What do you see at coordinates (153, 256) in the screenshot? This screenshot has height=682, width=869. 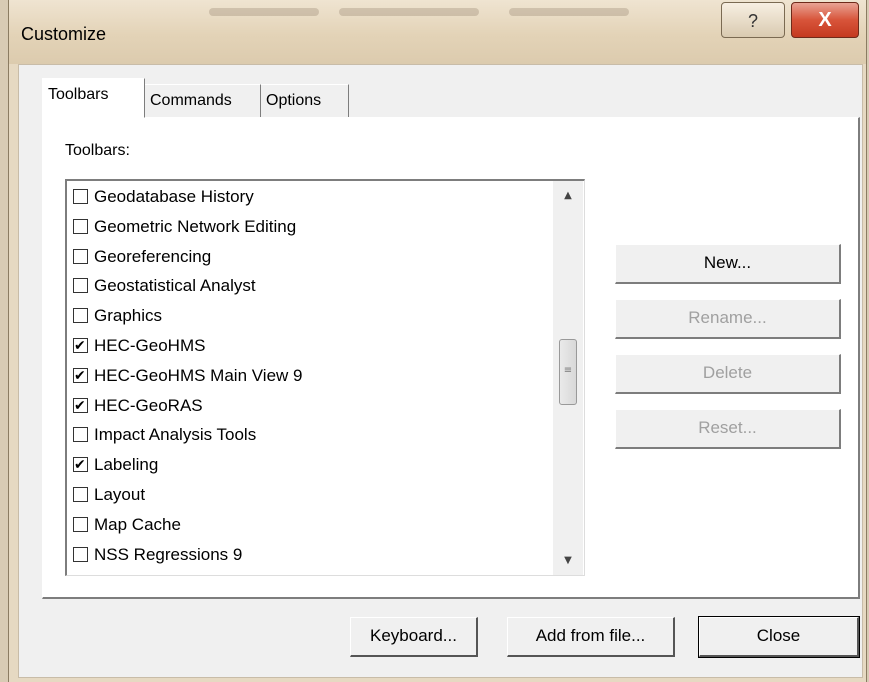 I see `list-item-label: Georeferencing` at bounding box center [153, 256].